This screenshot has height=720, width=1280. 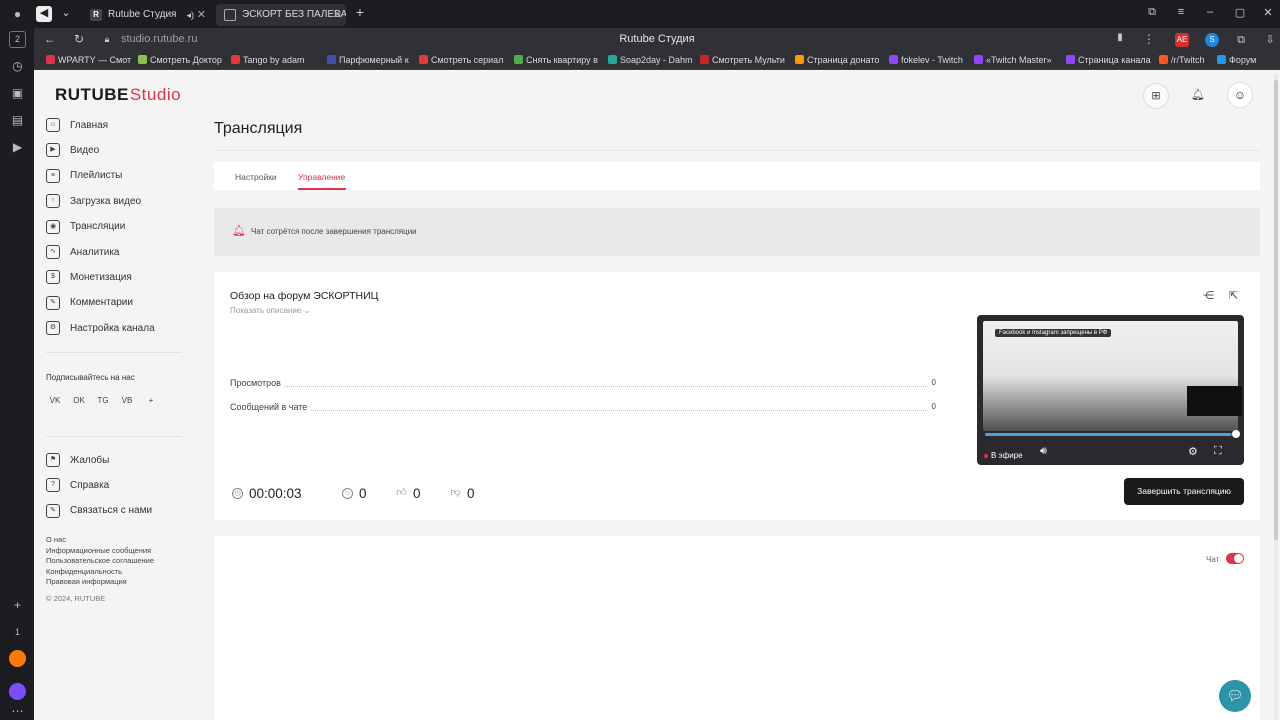 I want to click on menu-icon: ≡, so click(x=1181, y=12).